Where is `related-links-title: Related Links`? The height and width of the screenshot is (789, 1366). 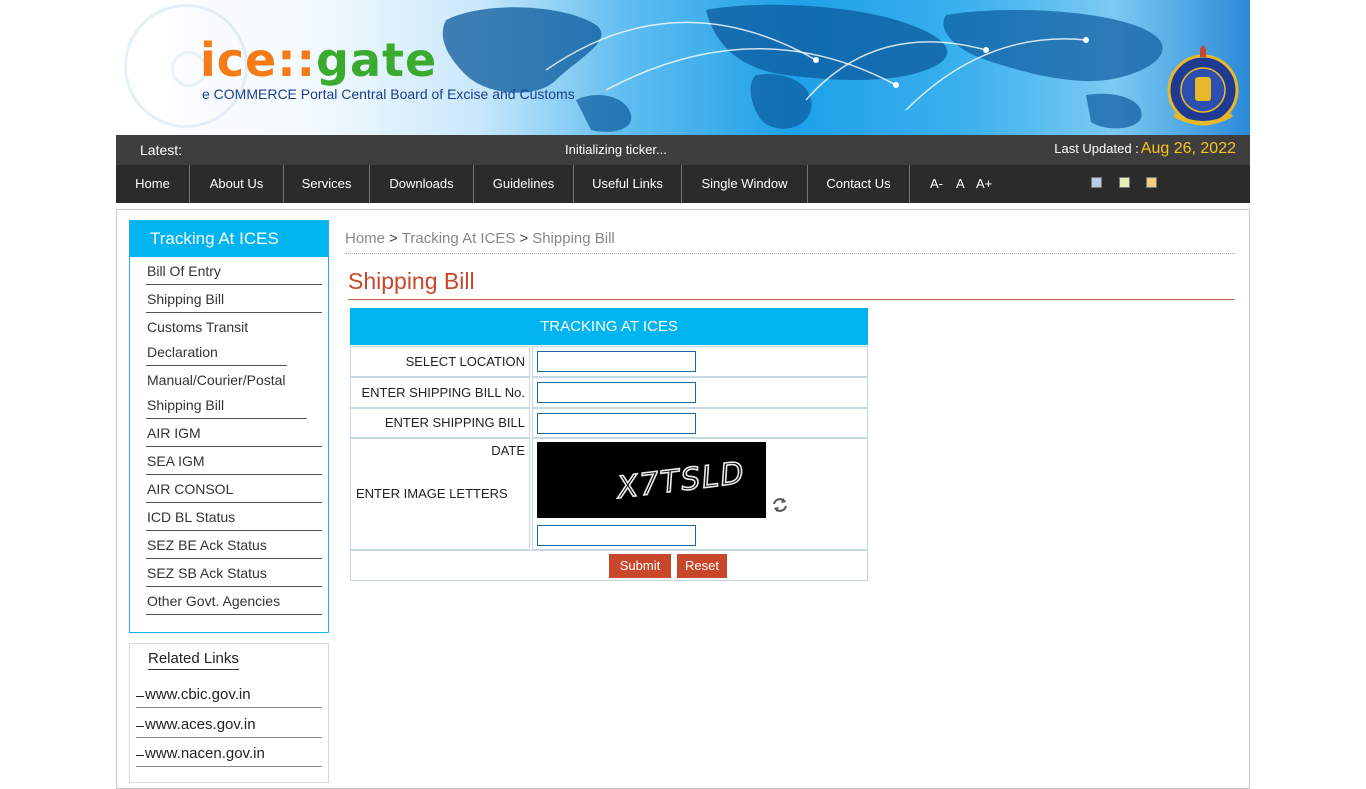
related-links-title: Related Links is located at coordinates (193, 660).